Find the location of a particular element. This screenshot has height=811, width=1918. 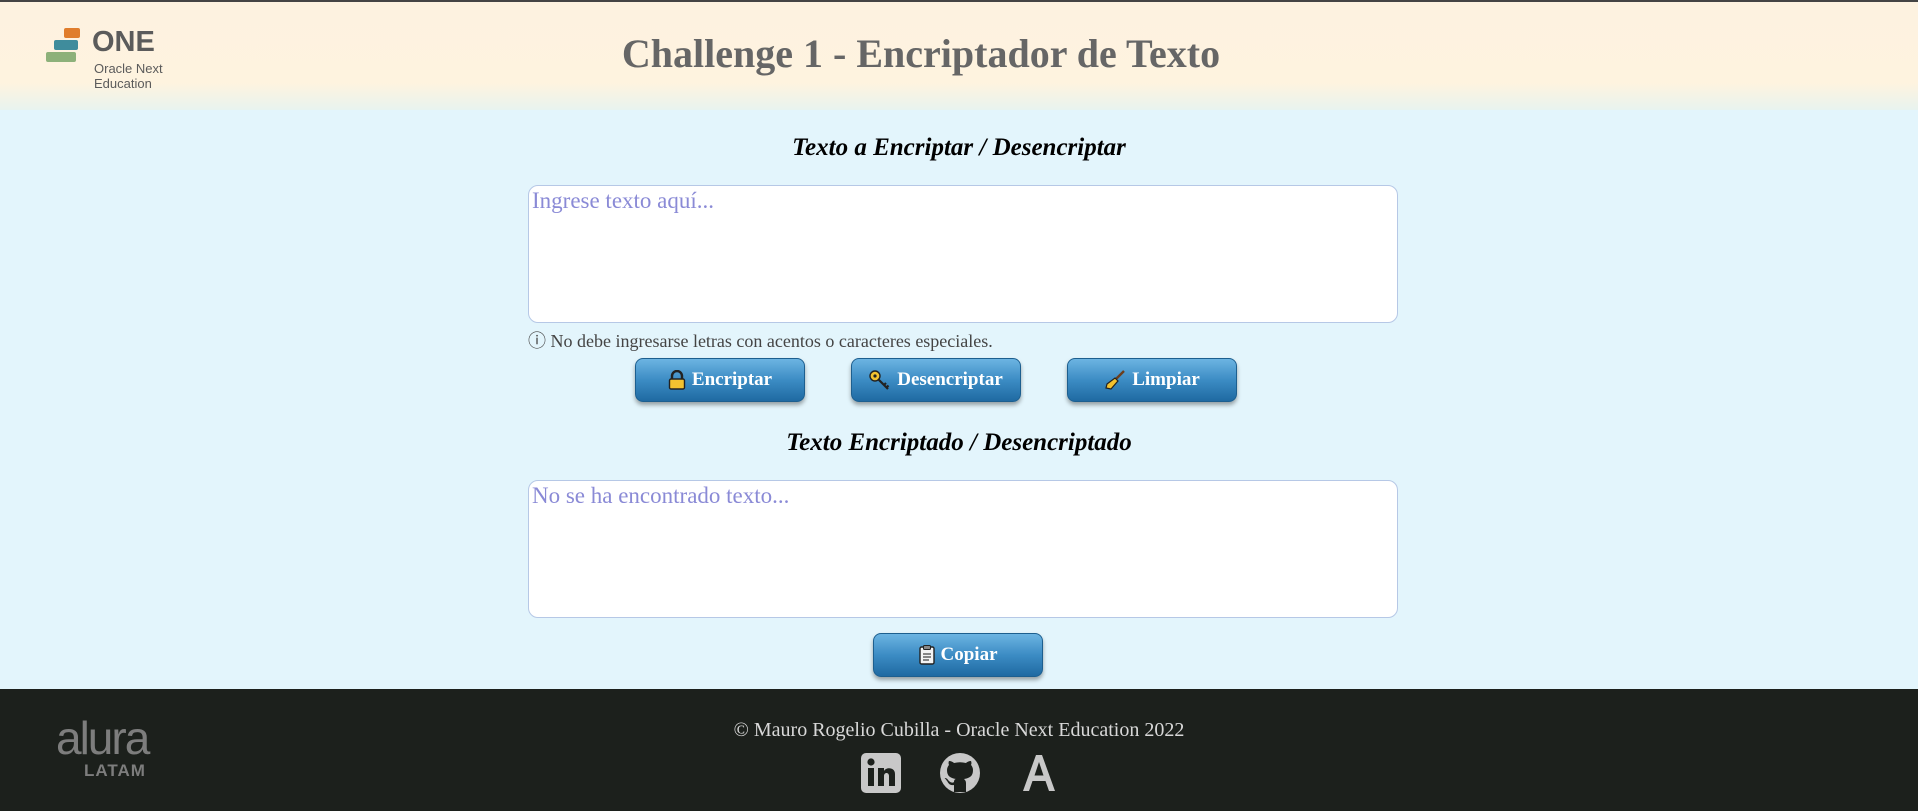

output-textarea is located at coordinates (963, 549).